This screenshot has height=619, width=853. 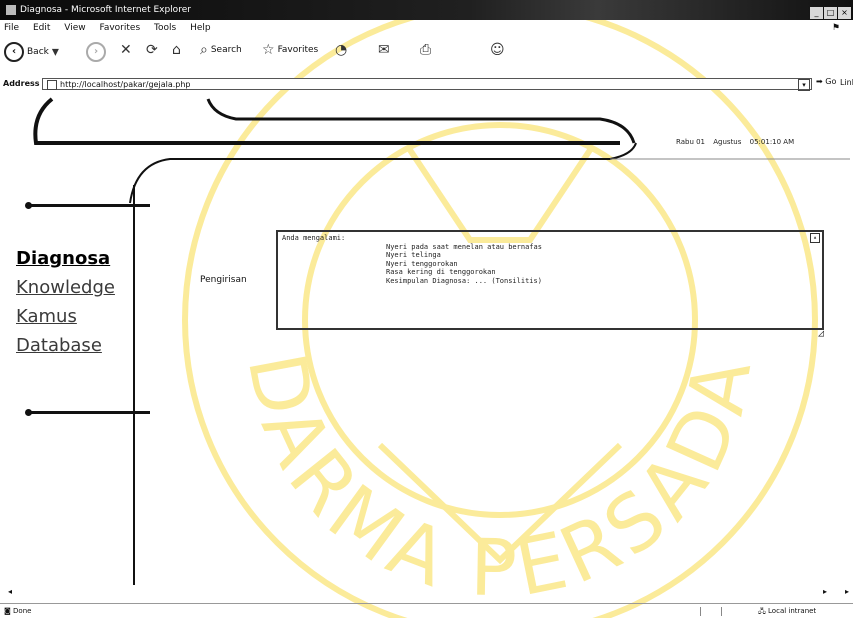 What do you see at coordinates (65, 316) in the screenshot?
I see `nav-link-kamus: Kamus` at bounding box center [65, 316].